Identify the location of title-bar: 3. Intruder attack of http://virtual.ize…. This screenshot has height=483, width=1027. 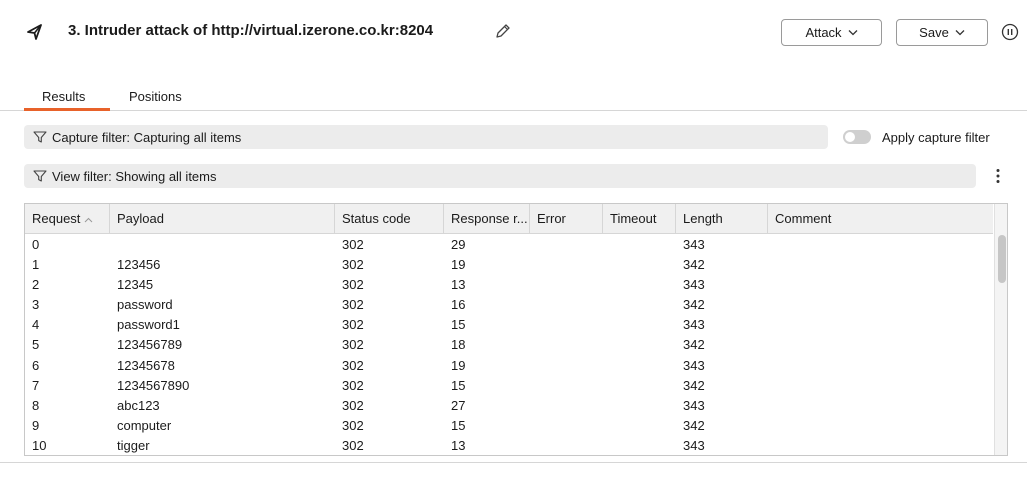
(513, 32).